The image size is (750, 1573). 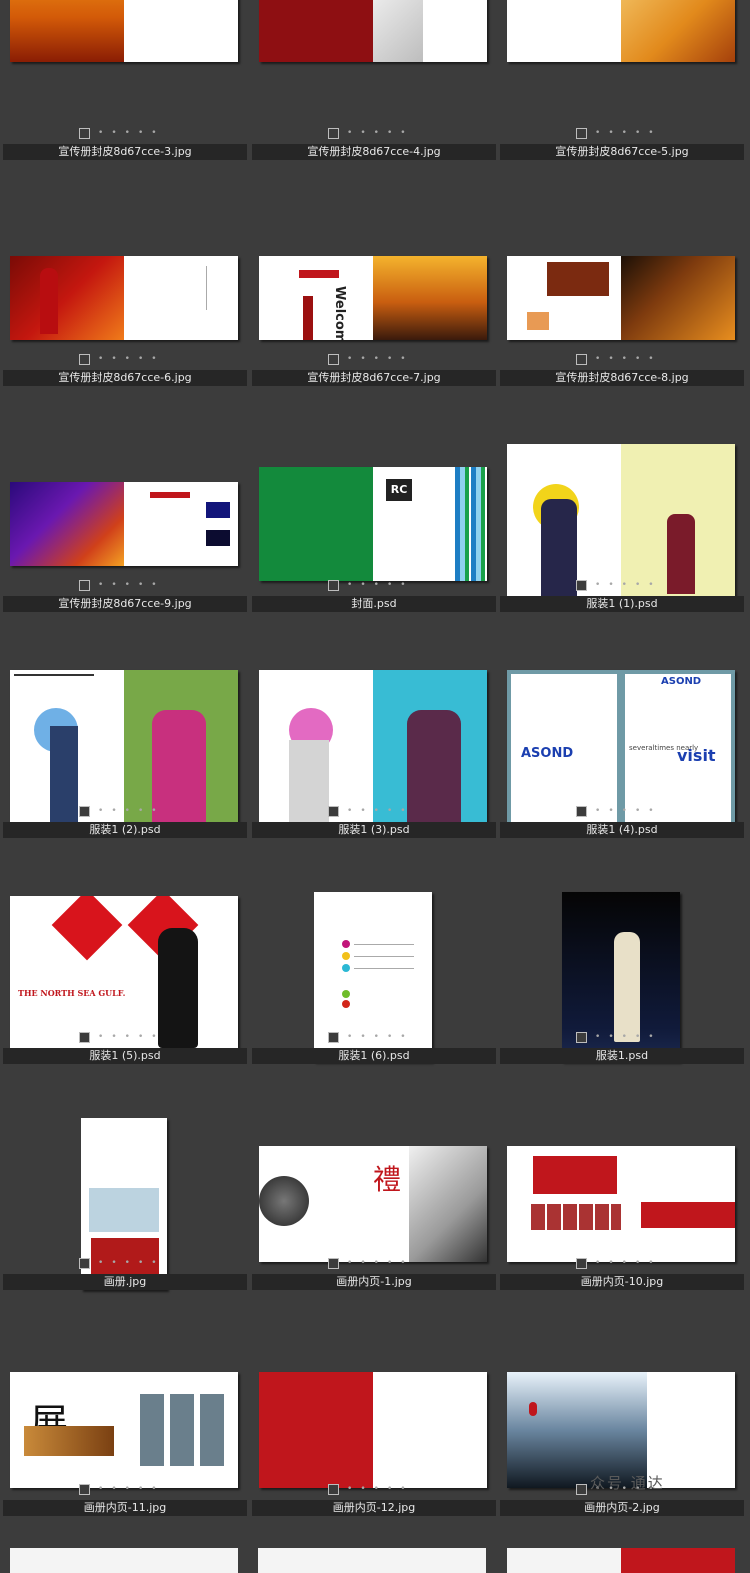 I want to click on filename-label: 服装1.psd, so click(x=622, y=1056).